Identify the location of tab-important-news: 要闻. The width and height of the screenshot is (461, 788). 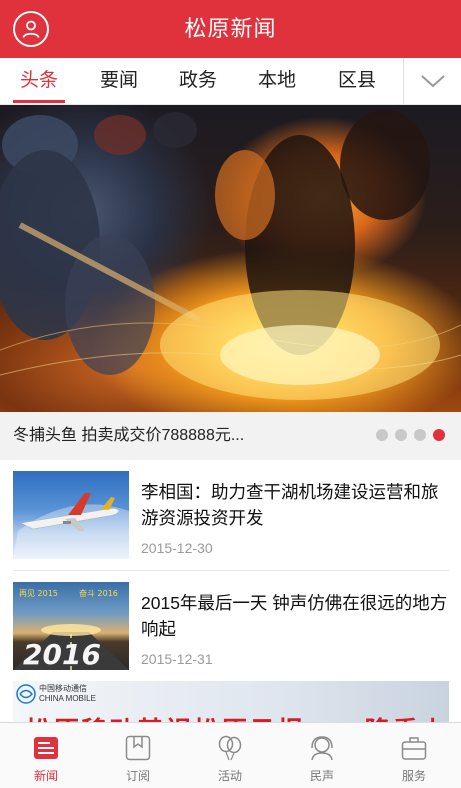
(119, 81).